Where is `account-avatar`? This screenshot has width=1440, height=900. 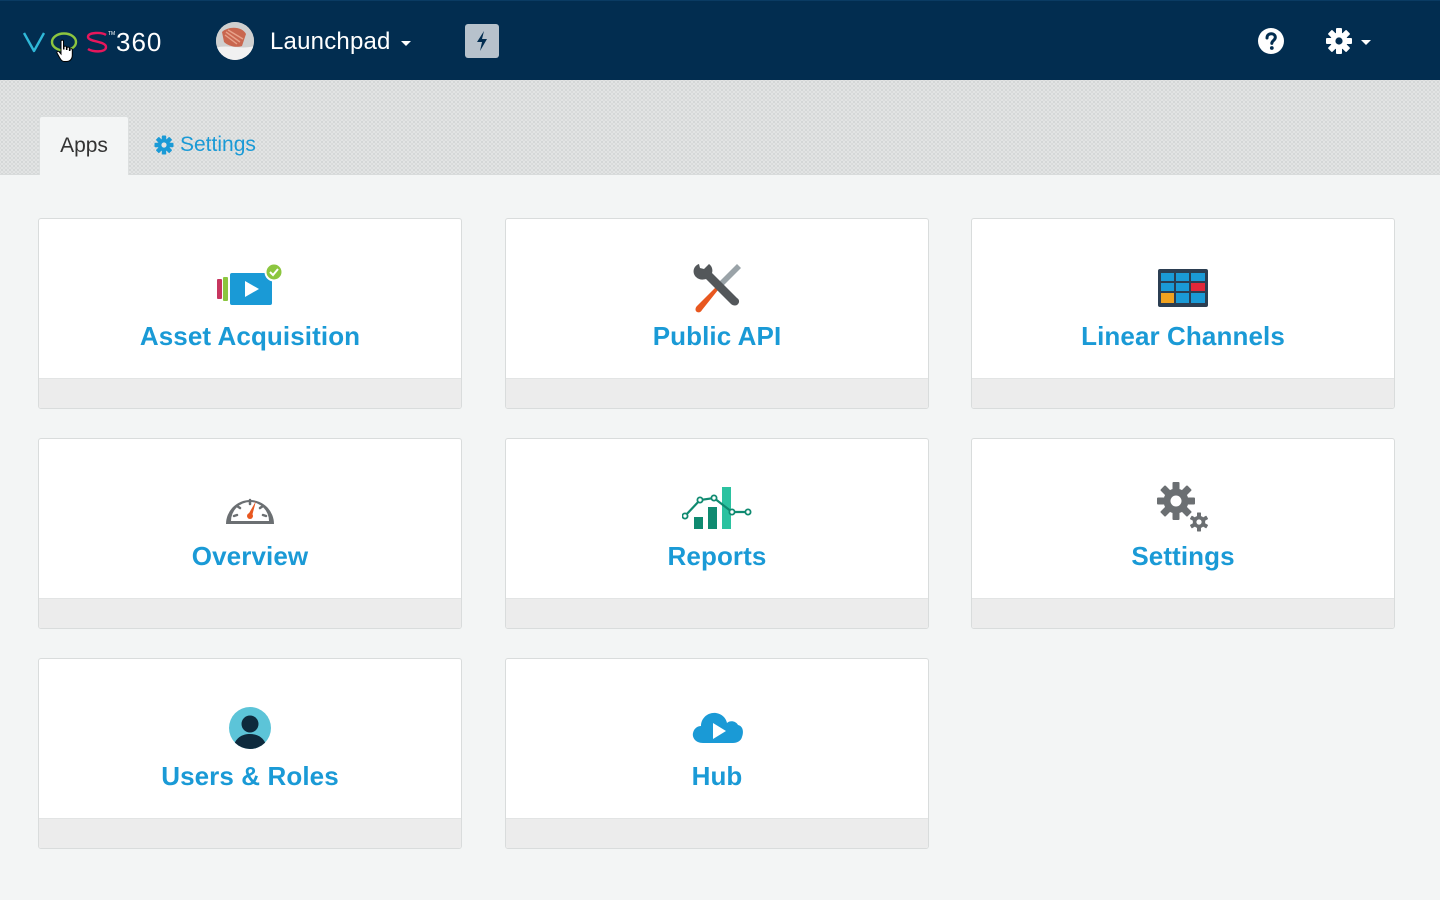 account-avatar is located at coordinates (235, 41).